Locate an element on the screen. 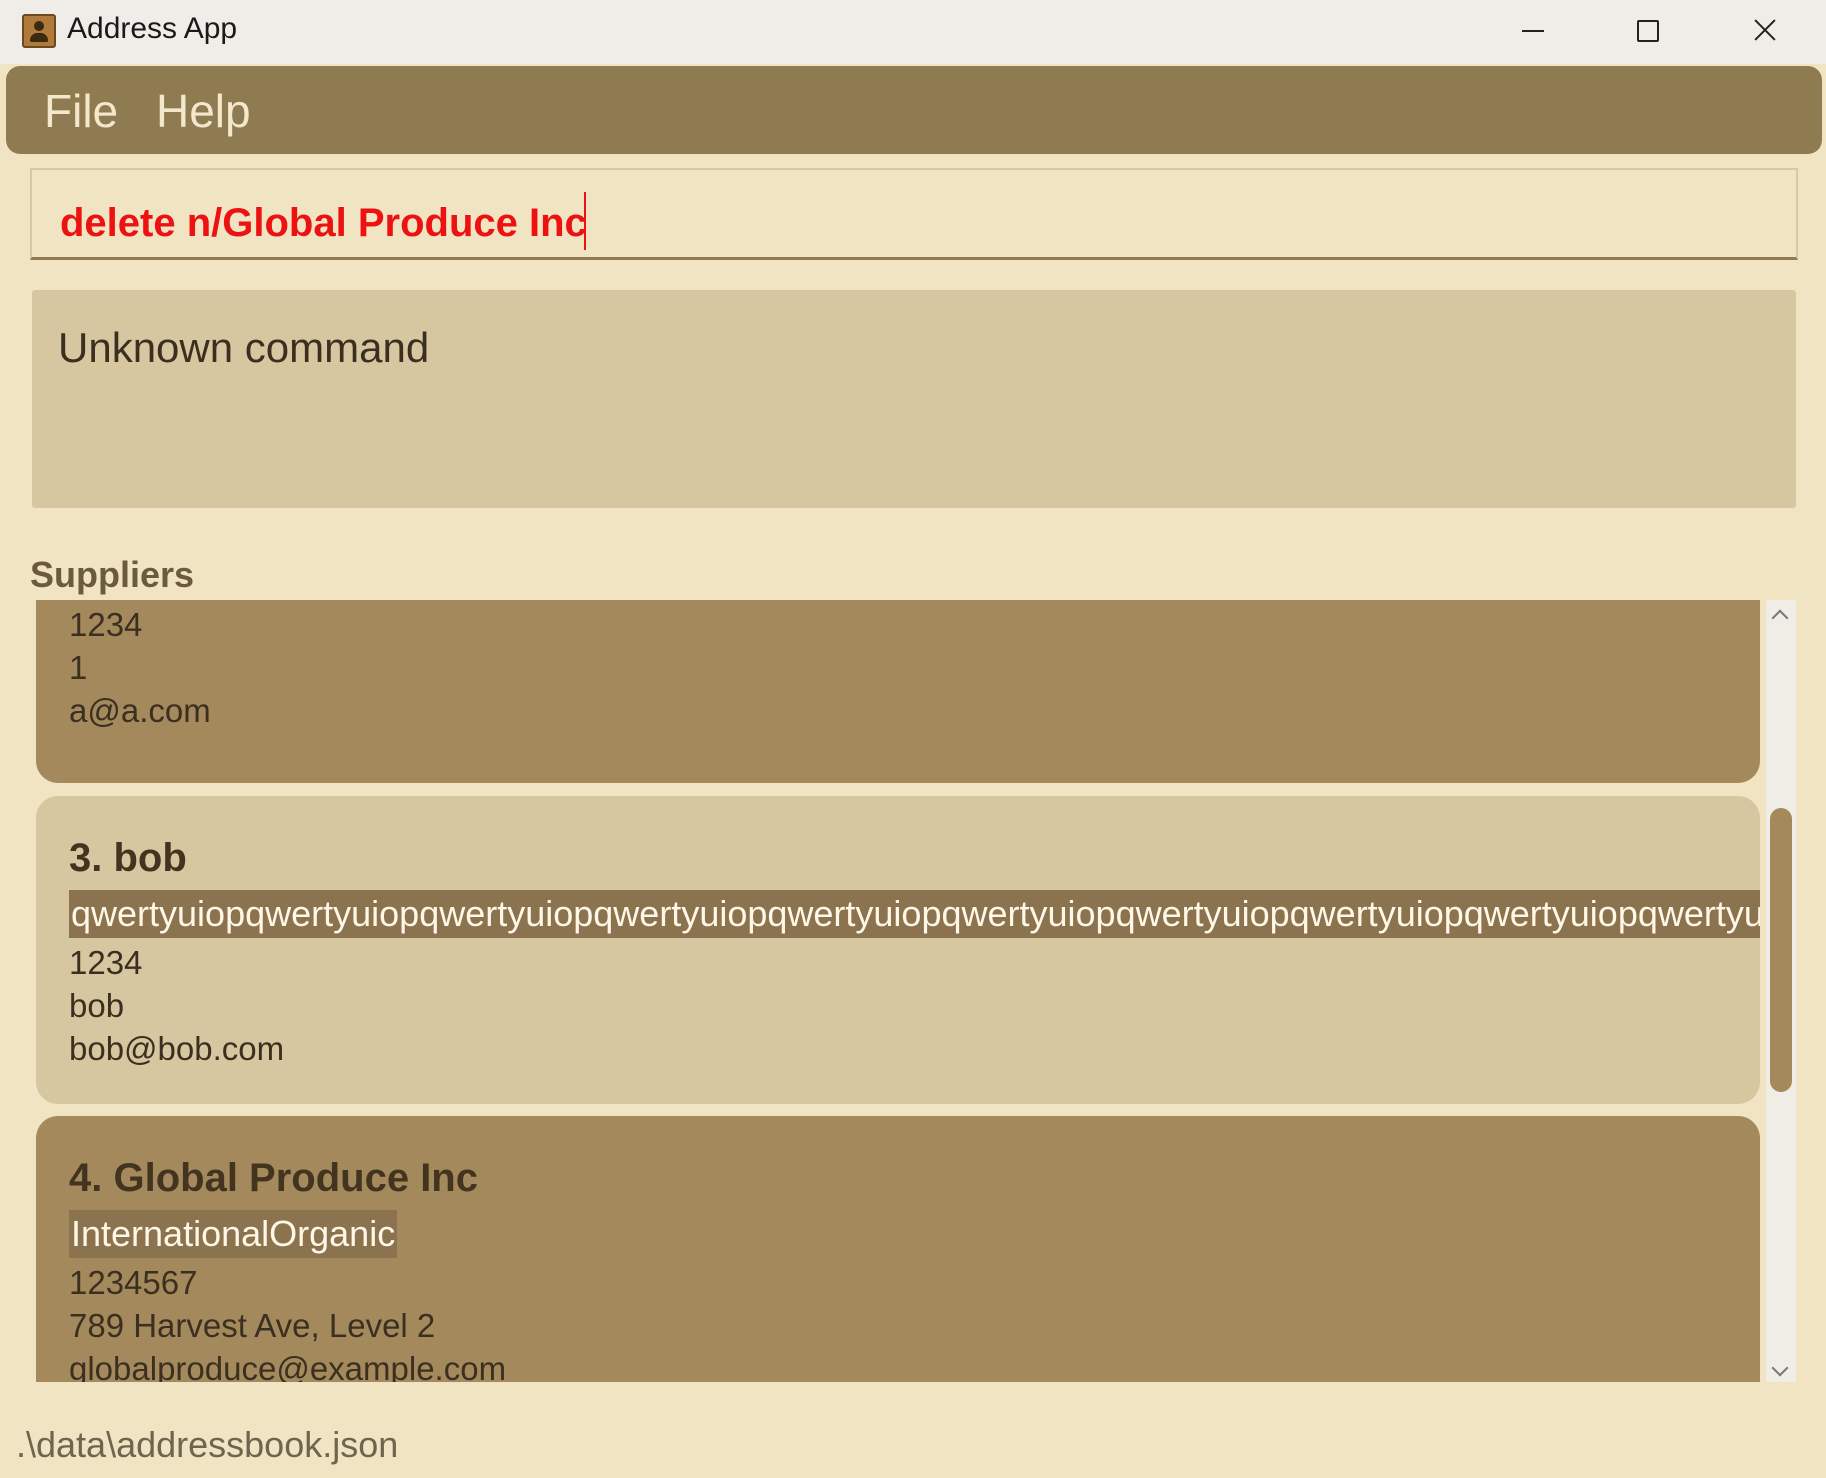  scroll-up-icon is located at coordinates (1780, 618).